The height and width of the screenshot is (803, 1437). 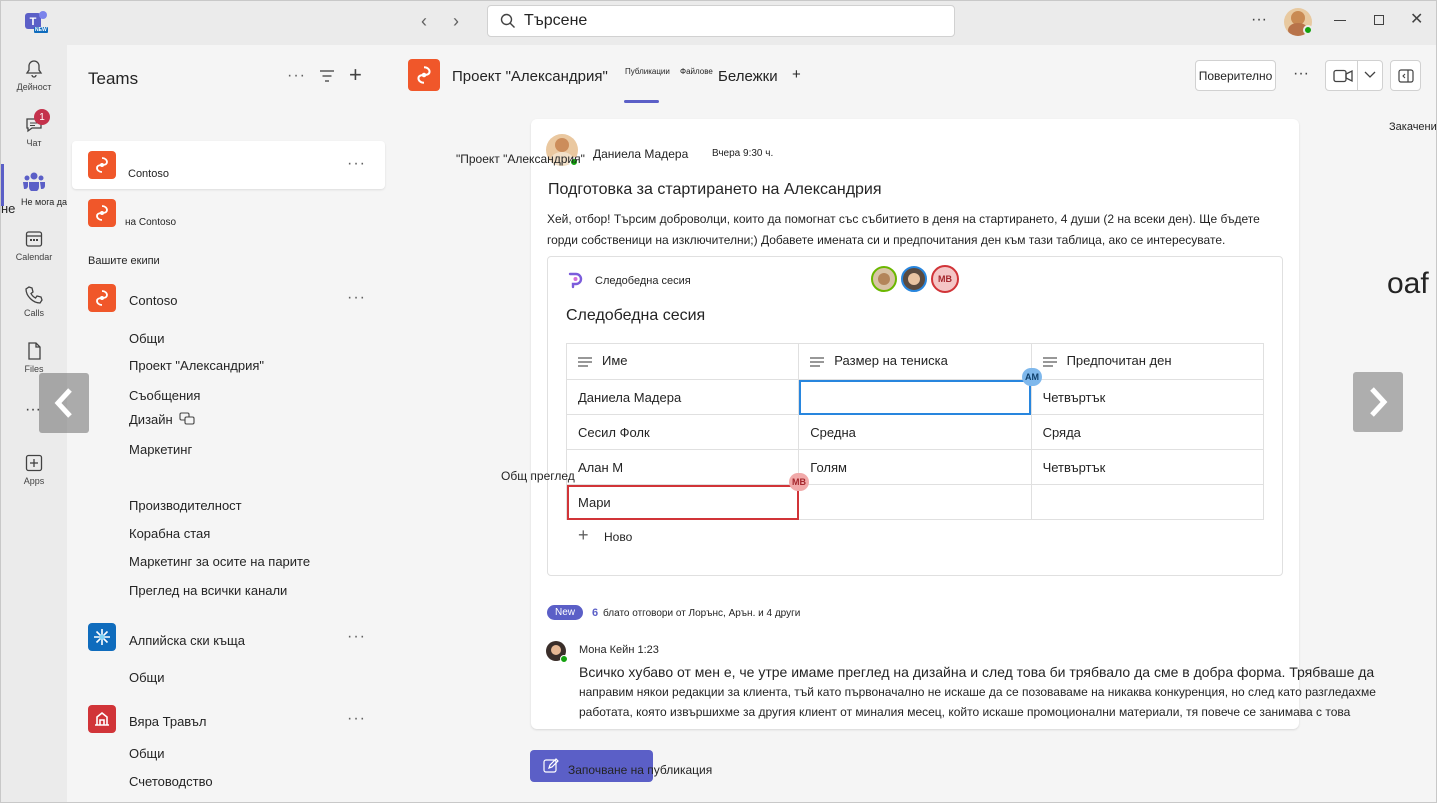 I want to click on vyara-travel-logo-icon, so click(x=102, y=719).